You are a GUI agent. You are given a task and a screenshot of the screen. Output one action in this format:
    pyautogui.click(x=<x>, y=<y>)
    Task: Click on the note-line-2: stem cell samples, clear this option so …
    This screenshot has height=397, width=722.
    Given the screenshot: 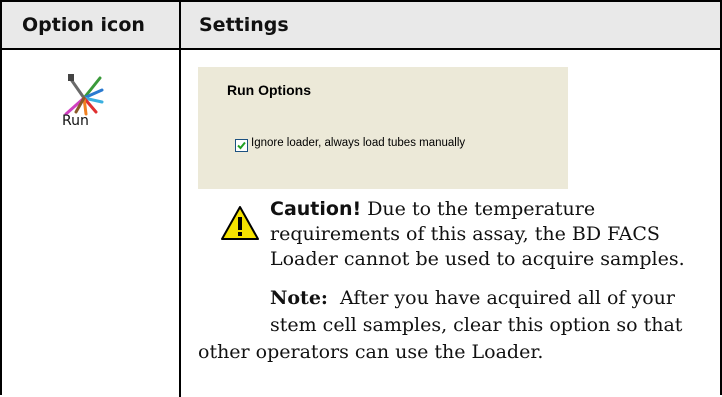 What is the action you would take?
    pyautogui.click(x=476, y=325)
    